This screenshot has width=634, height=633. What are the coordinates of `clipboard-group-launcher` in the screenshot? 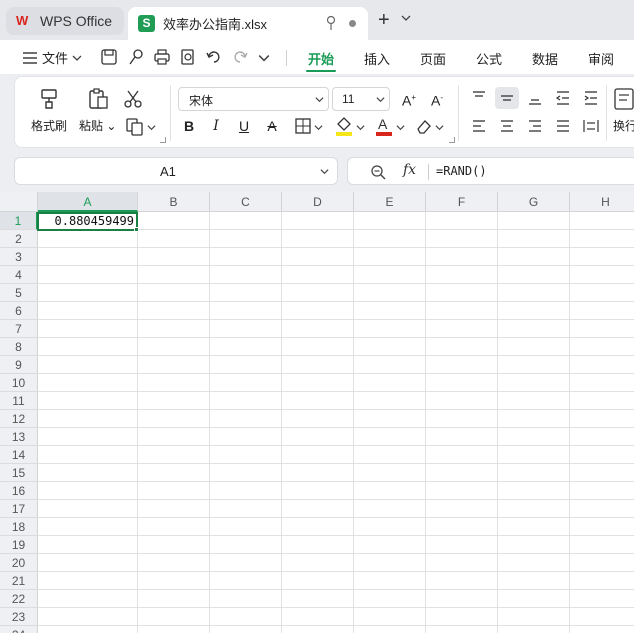 It's located at (163, 140).